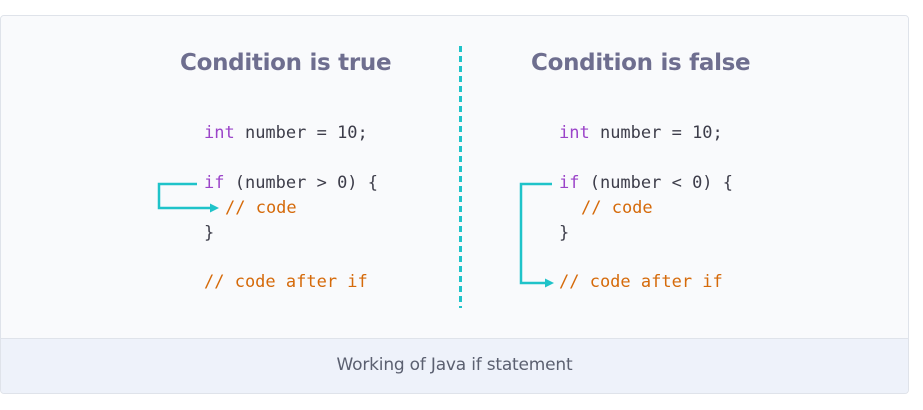  Describe the element at coordinates (214, 208) in the screenshot. I see `left-arrowhead` at that location.